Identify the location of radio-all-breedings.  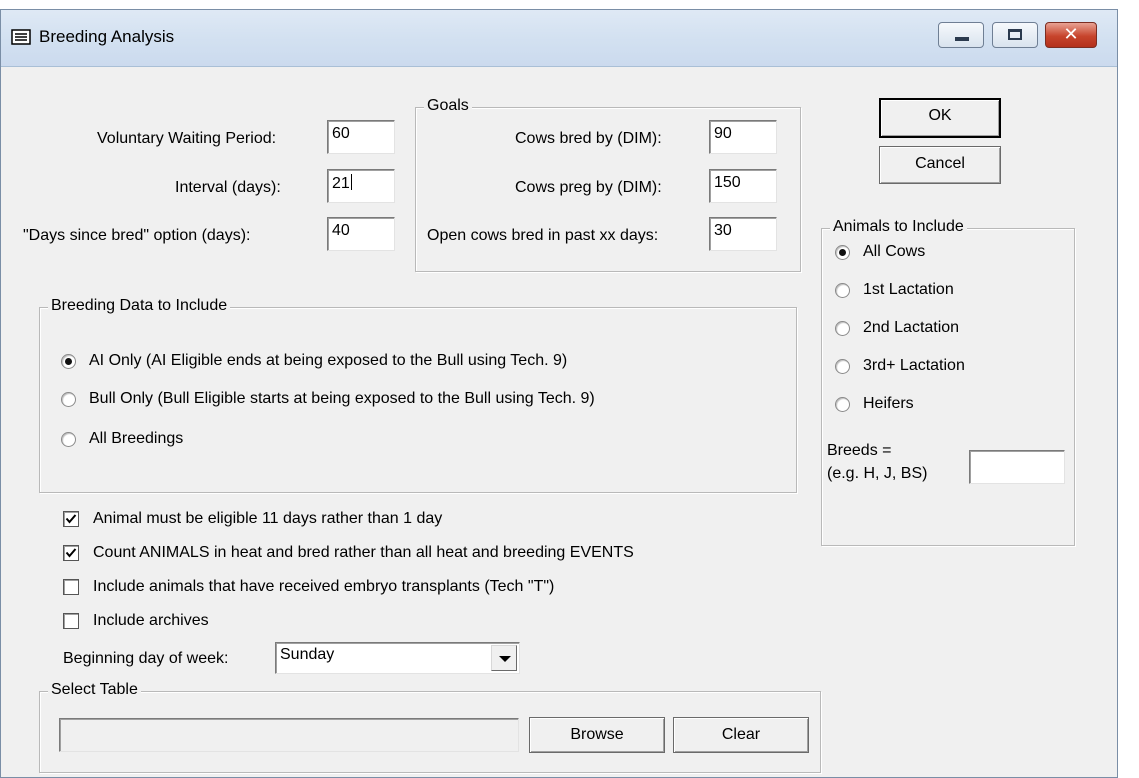
(68, 439).